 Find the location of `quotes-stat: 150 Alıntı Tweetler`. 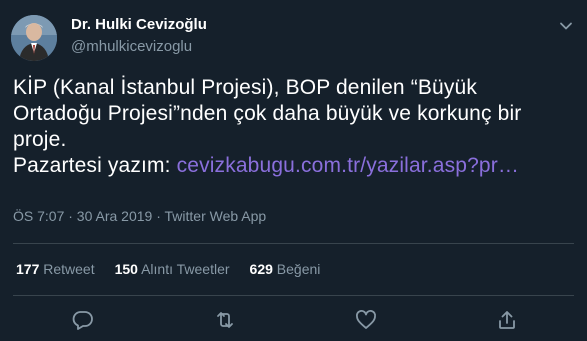

quotes-stat: 150 Alıntı Tweetler is located at coordinates (172, 269).